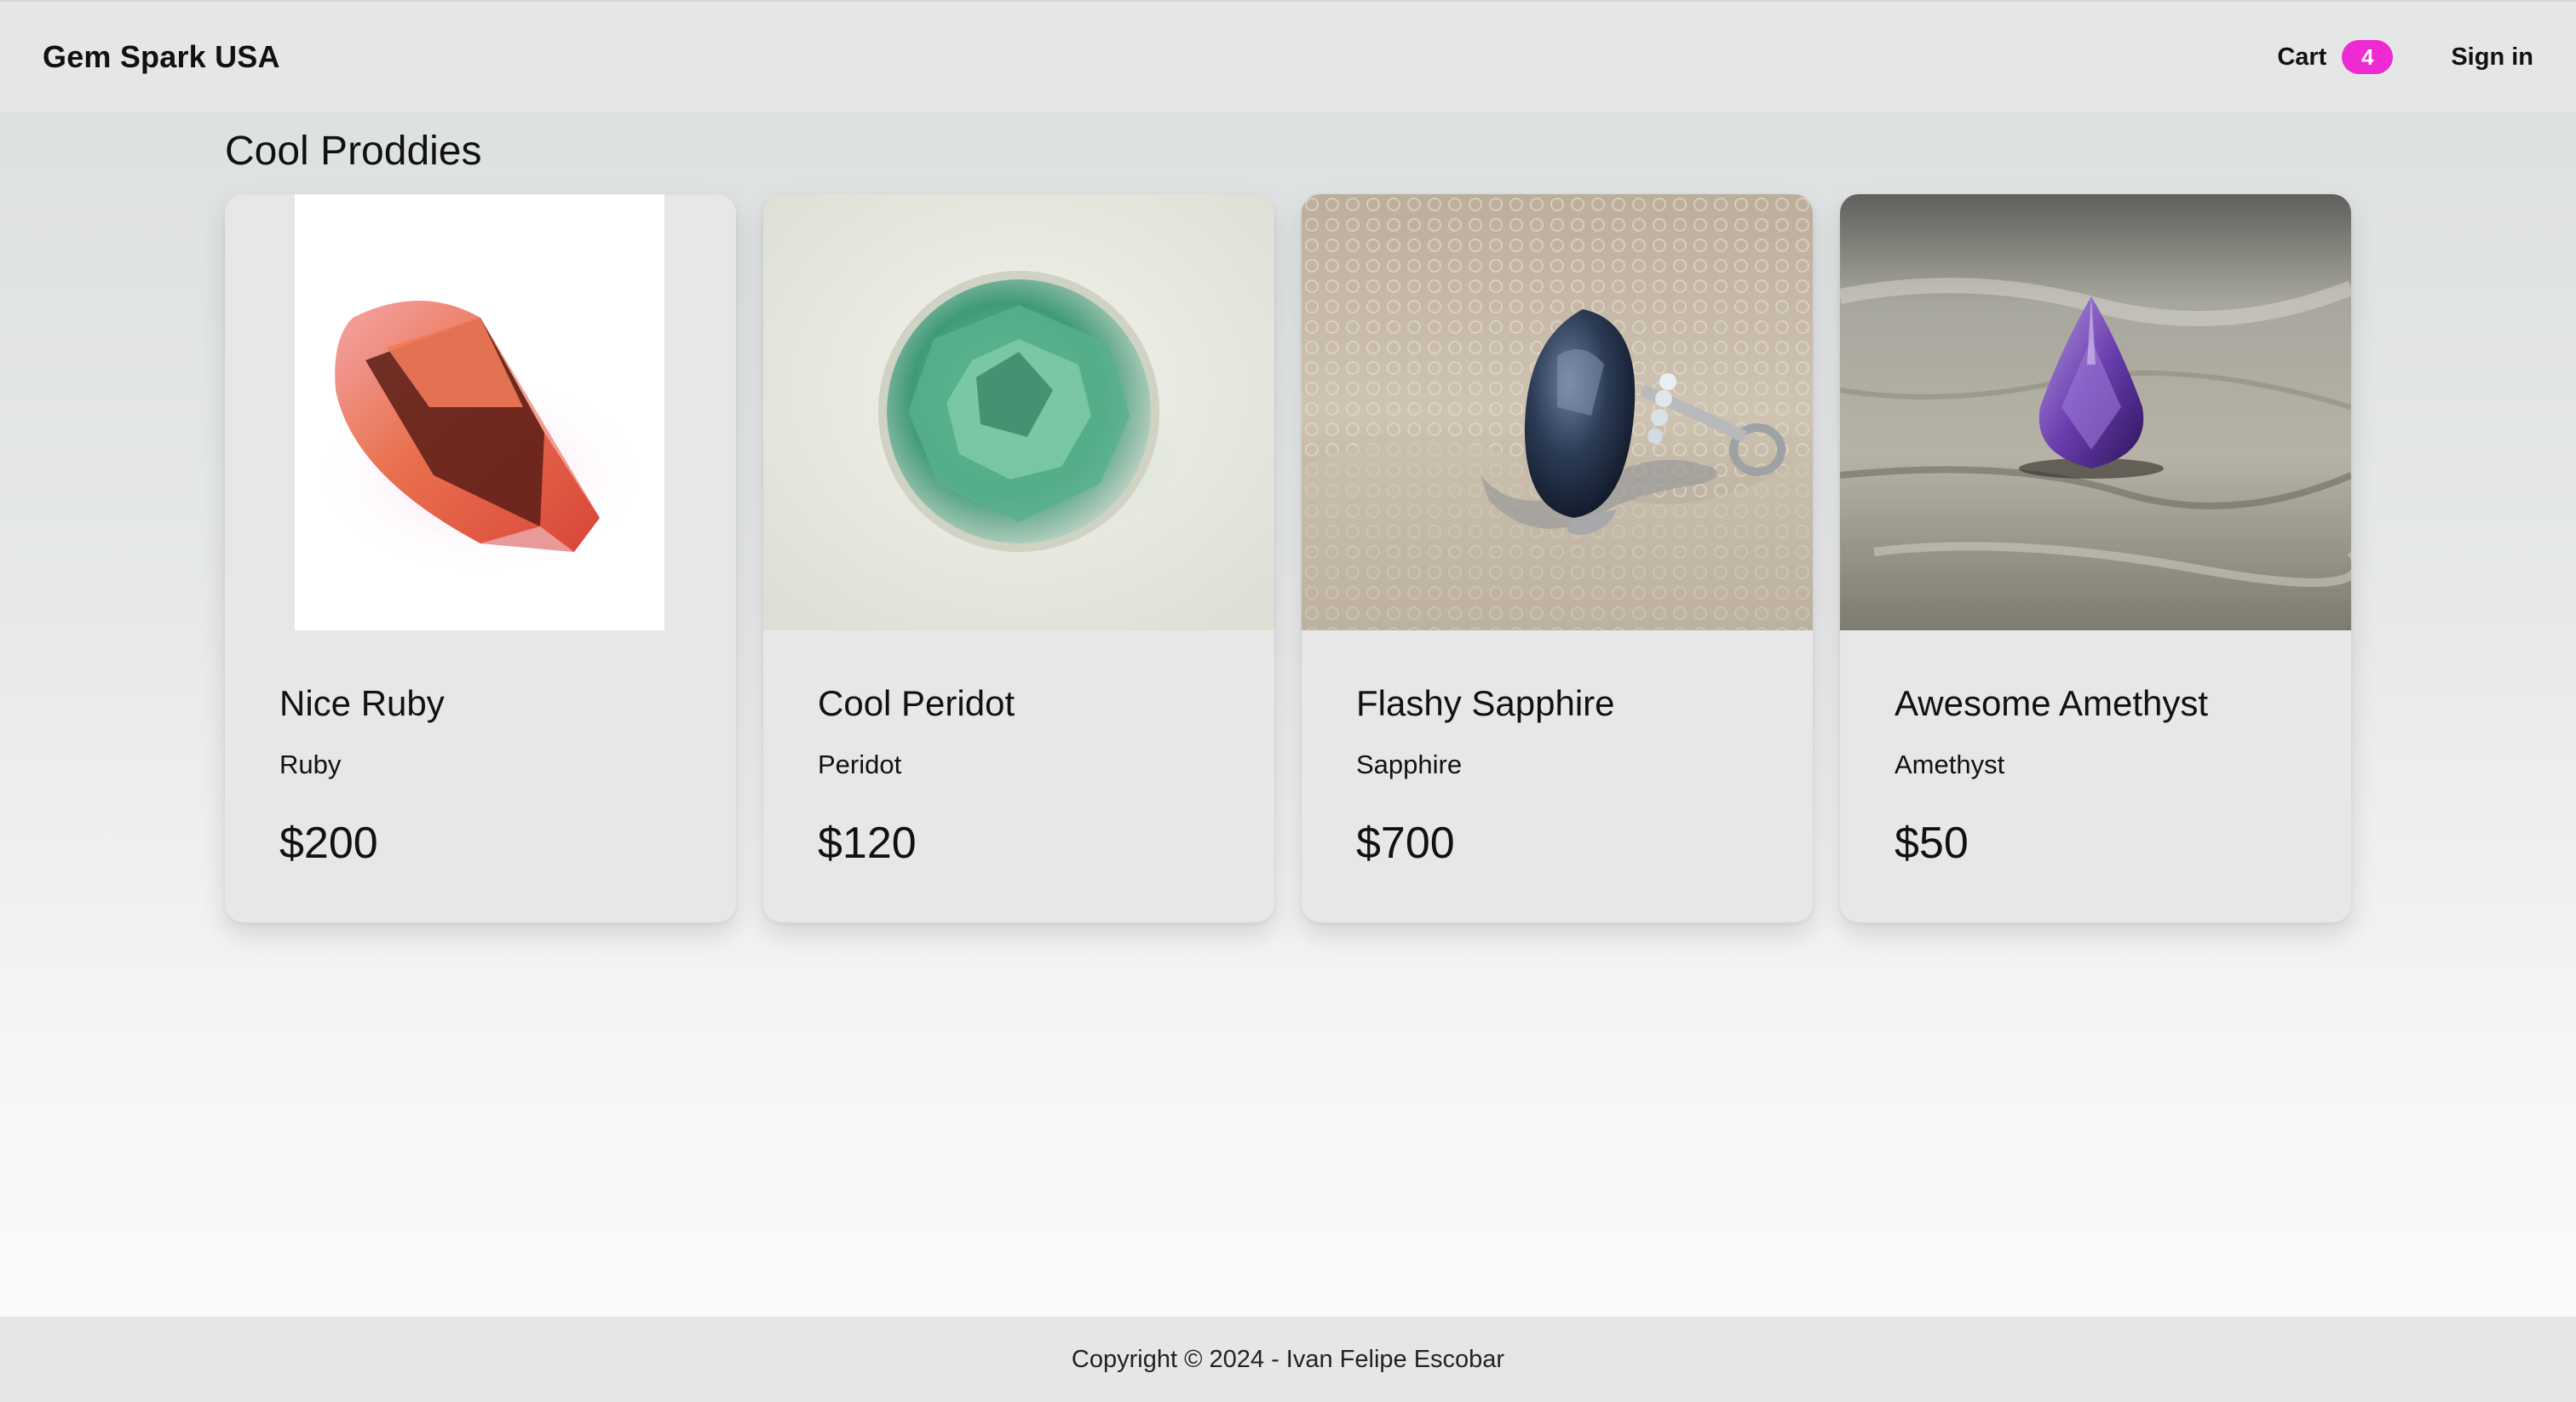  I want to click on product-price: $700, so click(1405, 843).